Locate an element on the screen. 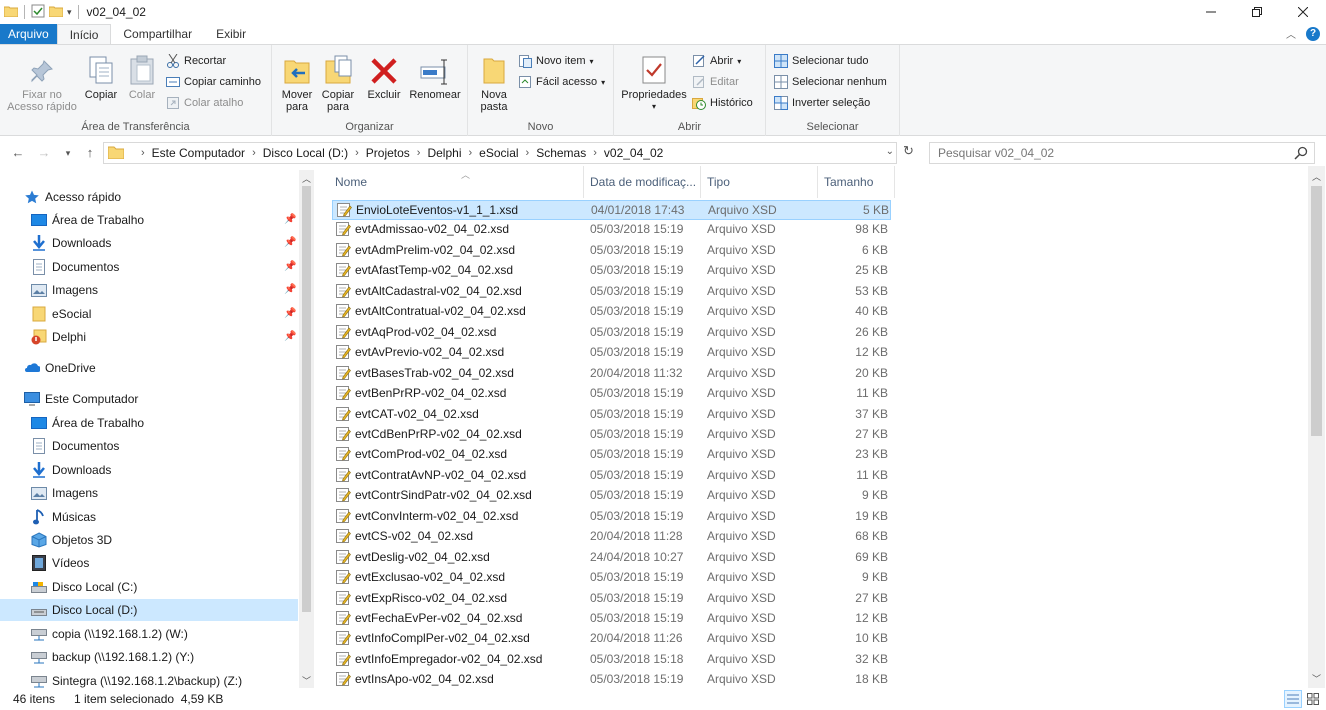 This screenshot has height=710, width=1326. nav-this-pc: Este Computador is located at coordinates (81, 399).